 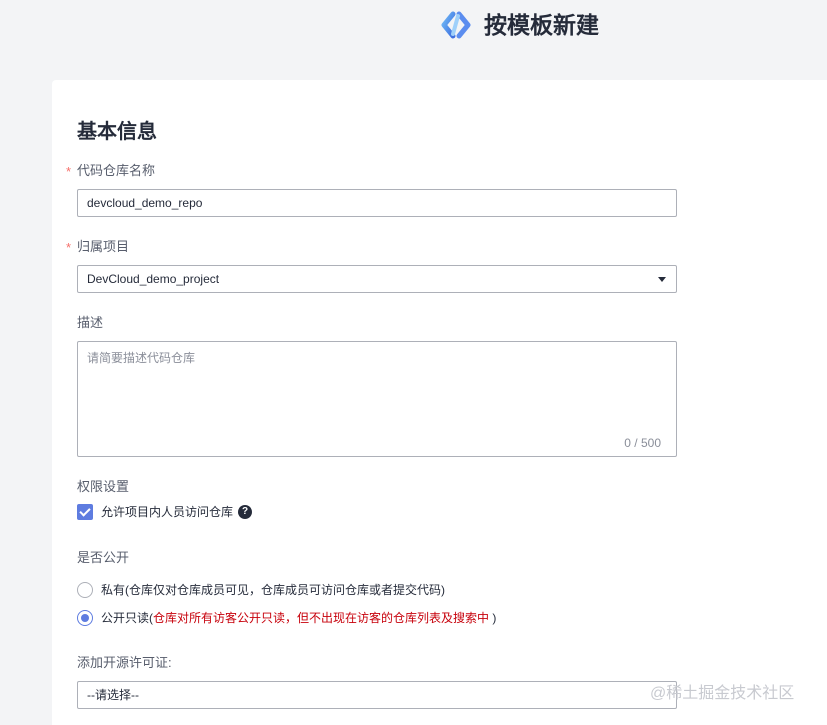 What do you see at coordinates (153, 279) in the screenshot?
I see `project-select-value: DevCloud_demo_project` at bounding box center [153, 279].